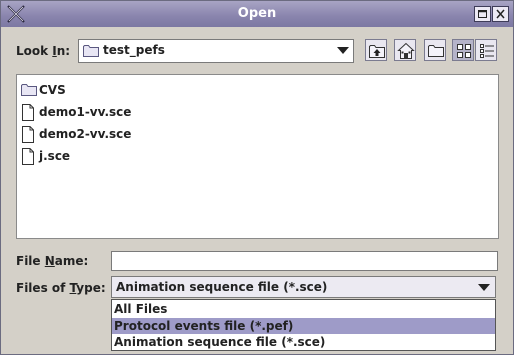 The width and height of the screenshot is (514, 355). What do you see at coordinates (304, 261) in the screenshot?
I see `file-name-input` at bounding box center [304, 261].